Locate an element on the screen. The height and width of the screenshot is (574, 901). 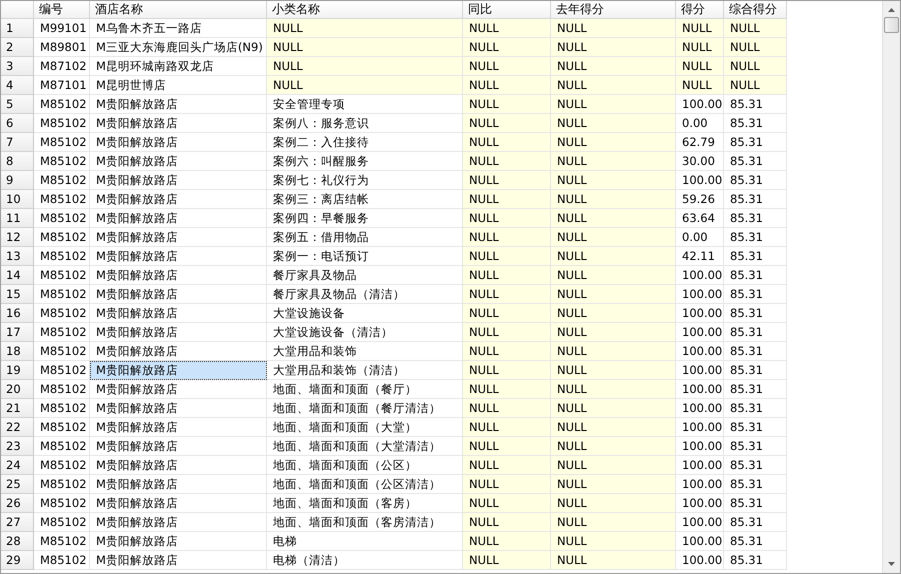
table-cell: 安全管理专项 is located at coordinates (365, 104).